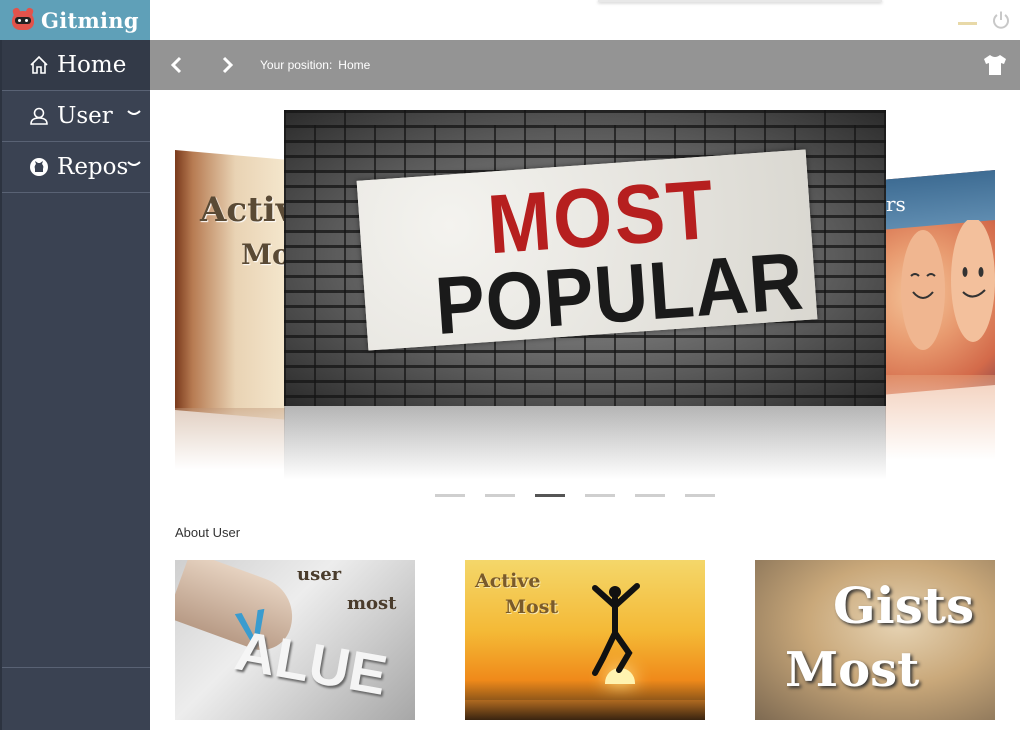 The height and width of the screenshot is (730, 1020). What do you see at coordinates (616, 629) in the screenshot?
I see `jumping-person-silhouette` at bounding box center [616, 629].